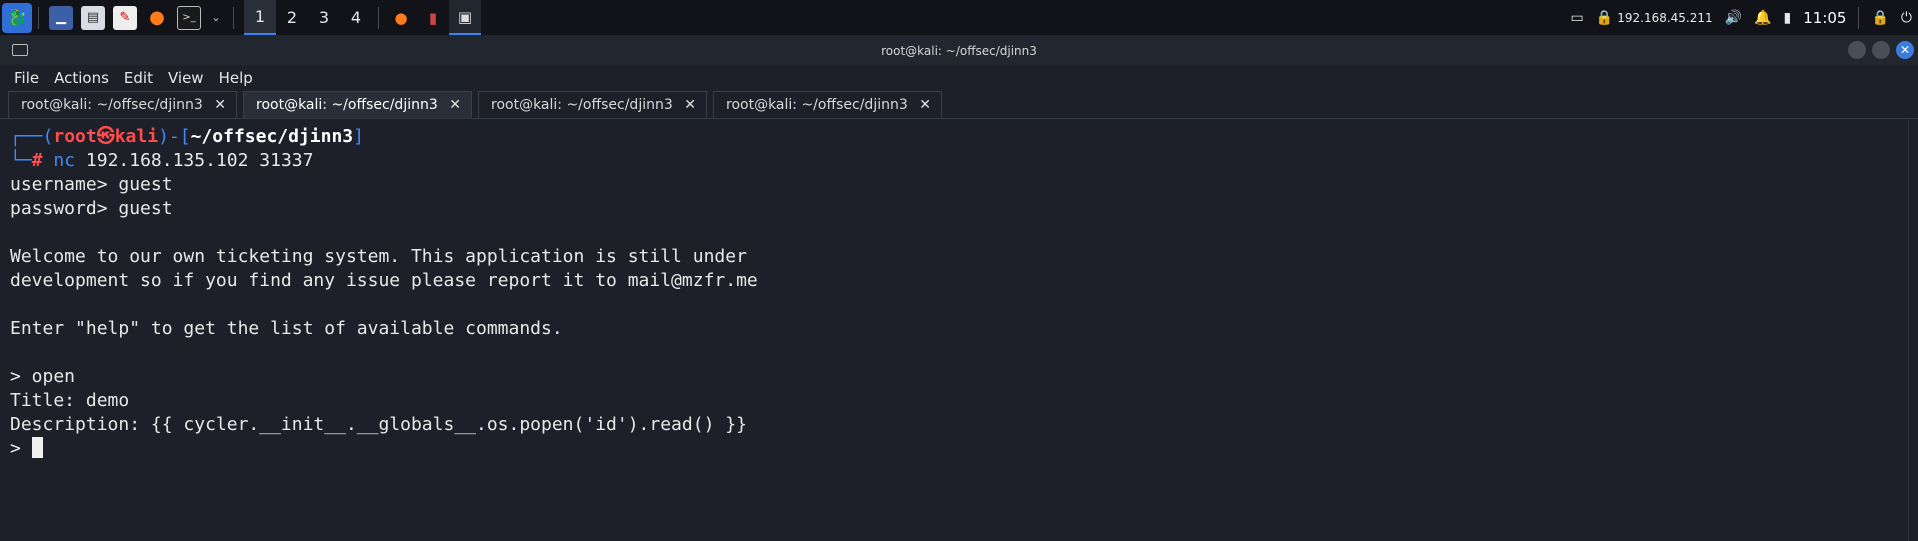  What do you see at coordinates (324, 17) in the screenshot?
I see `workspace-3: 3` at bounding box center [324, 17].